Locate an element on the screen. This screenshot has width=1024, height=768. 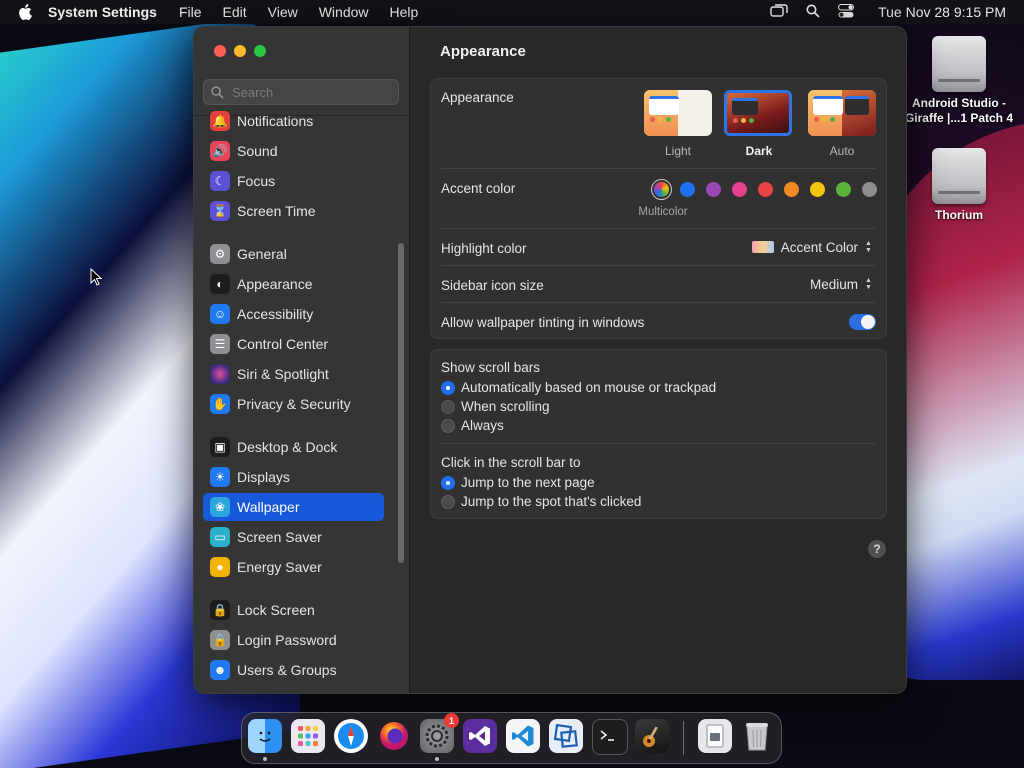
desktop-item-thorium: Thorium is located at coordinates (959, 185).